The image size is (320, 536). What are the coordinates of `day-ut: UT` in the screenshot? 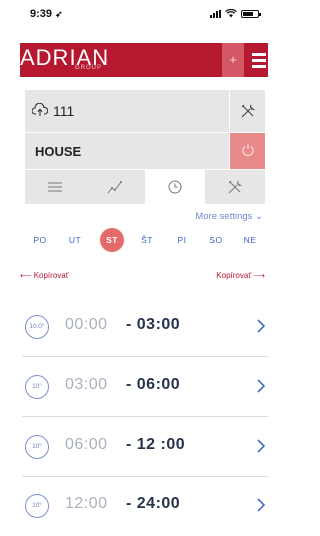 It's located at (75, 240).